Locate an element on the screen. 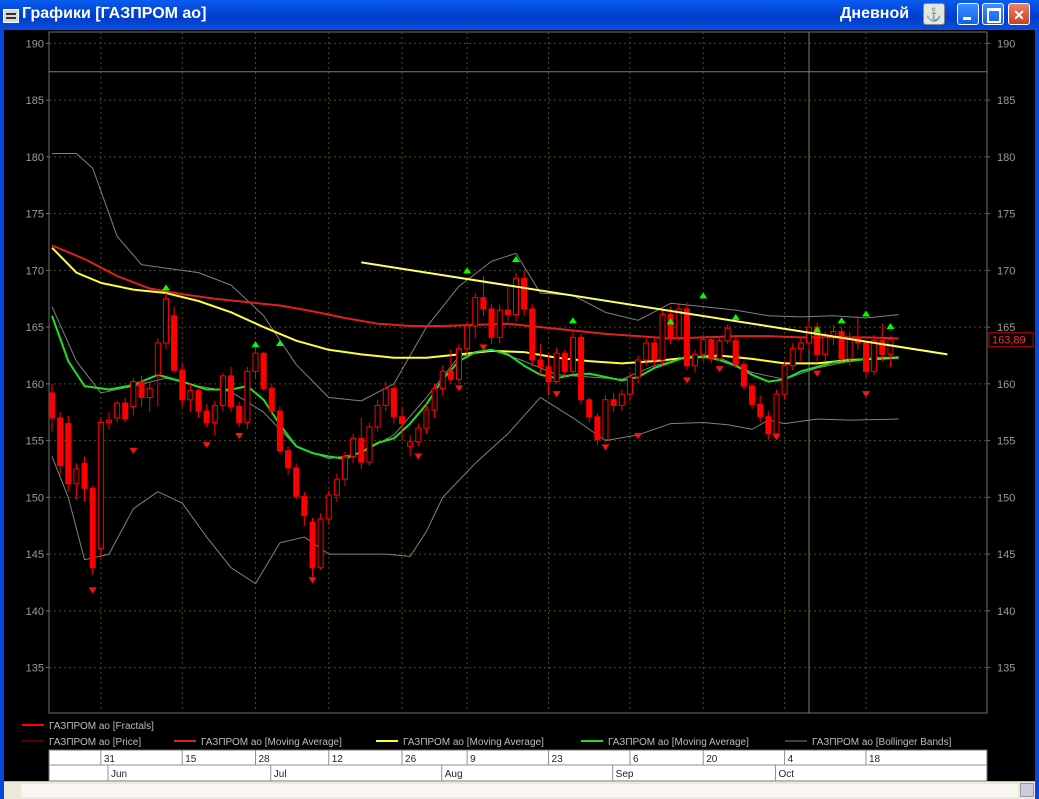  date-month-label: Oct is located at coordinates (786, 774).